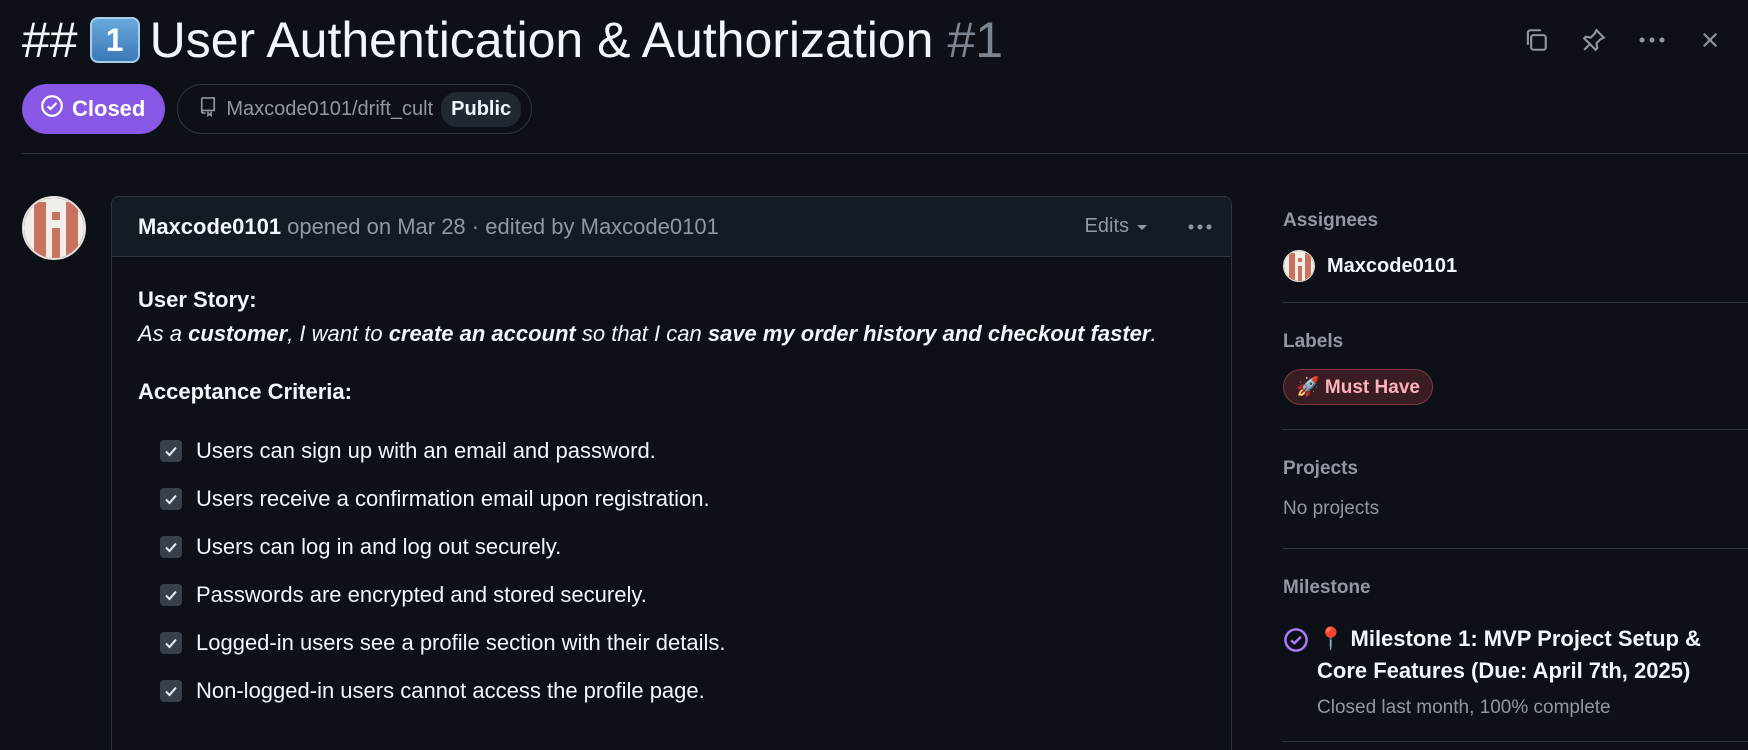  Describe the element at coordinates (1652, 40) in the screenshot. I see `kebab-horizontal-icon` at that location.